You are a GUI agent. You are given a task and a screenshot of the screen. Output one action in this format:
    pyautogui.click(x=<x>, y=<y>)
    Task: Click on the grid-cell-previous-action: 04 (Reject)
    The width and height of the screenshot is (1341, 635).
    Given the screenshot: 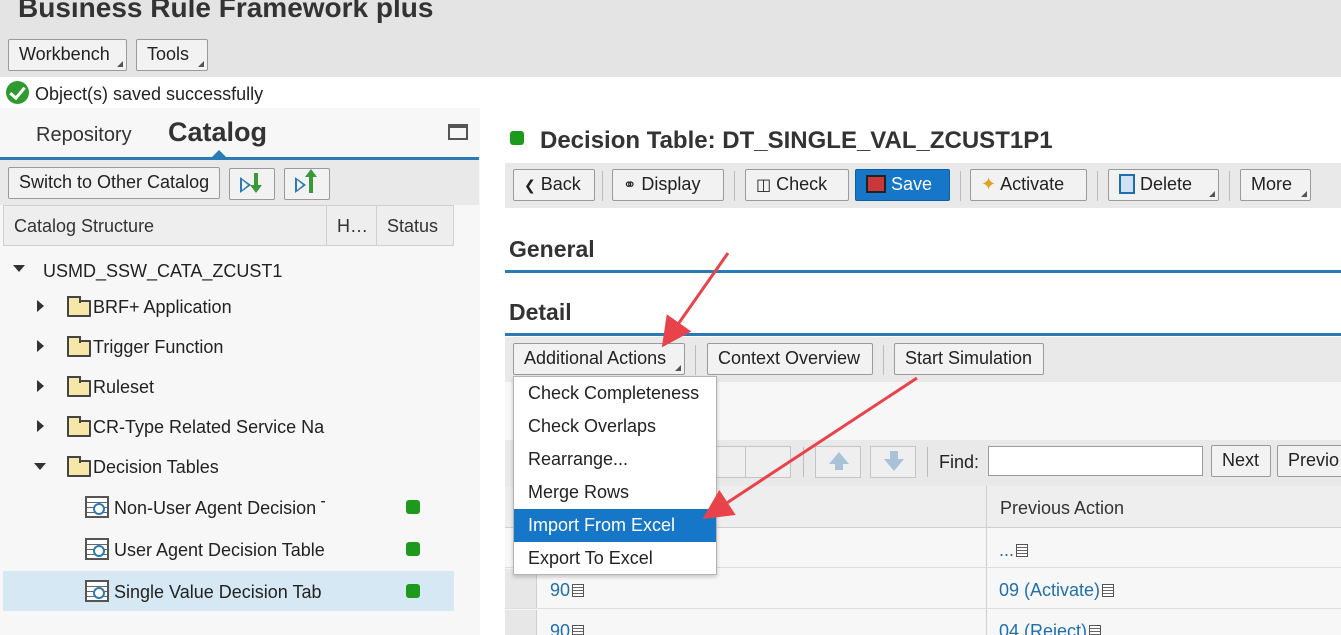 What is the action you would take?
    pyautogui.click(x=1050, y=628)
    